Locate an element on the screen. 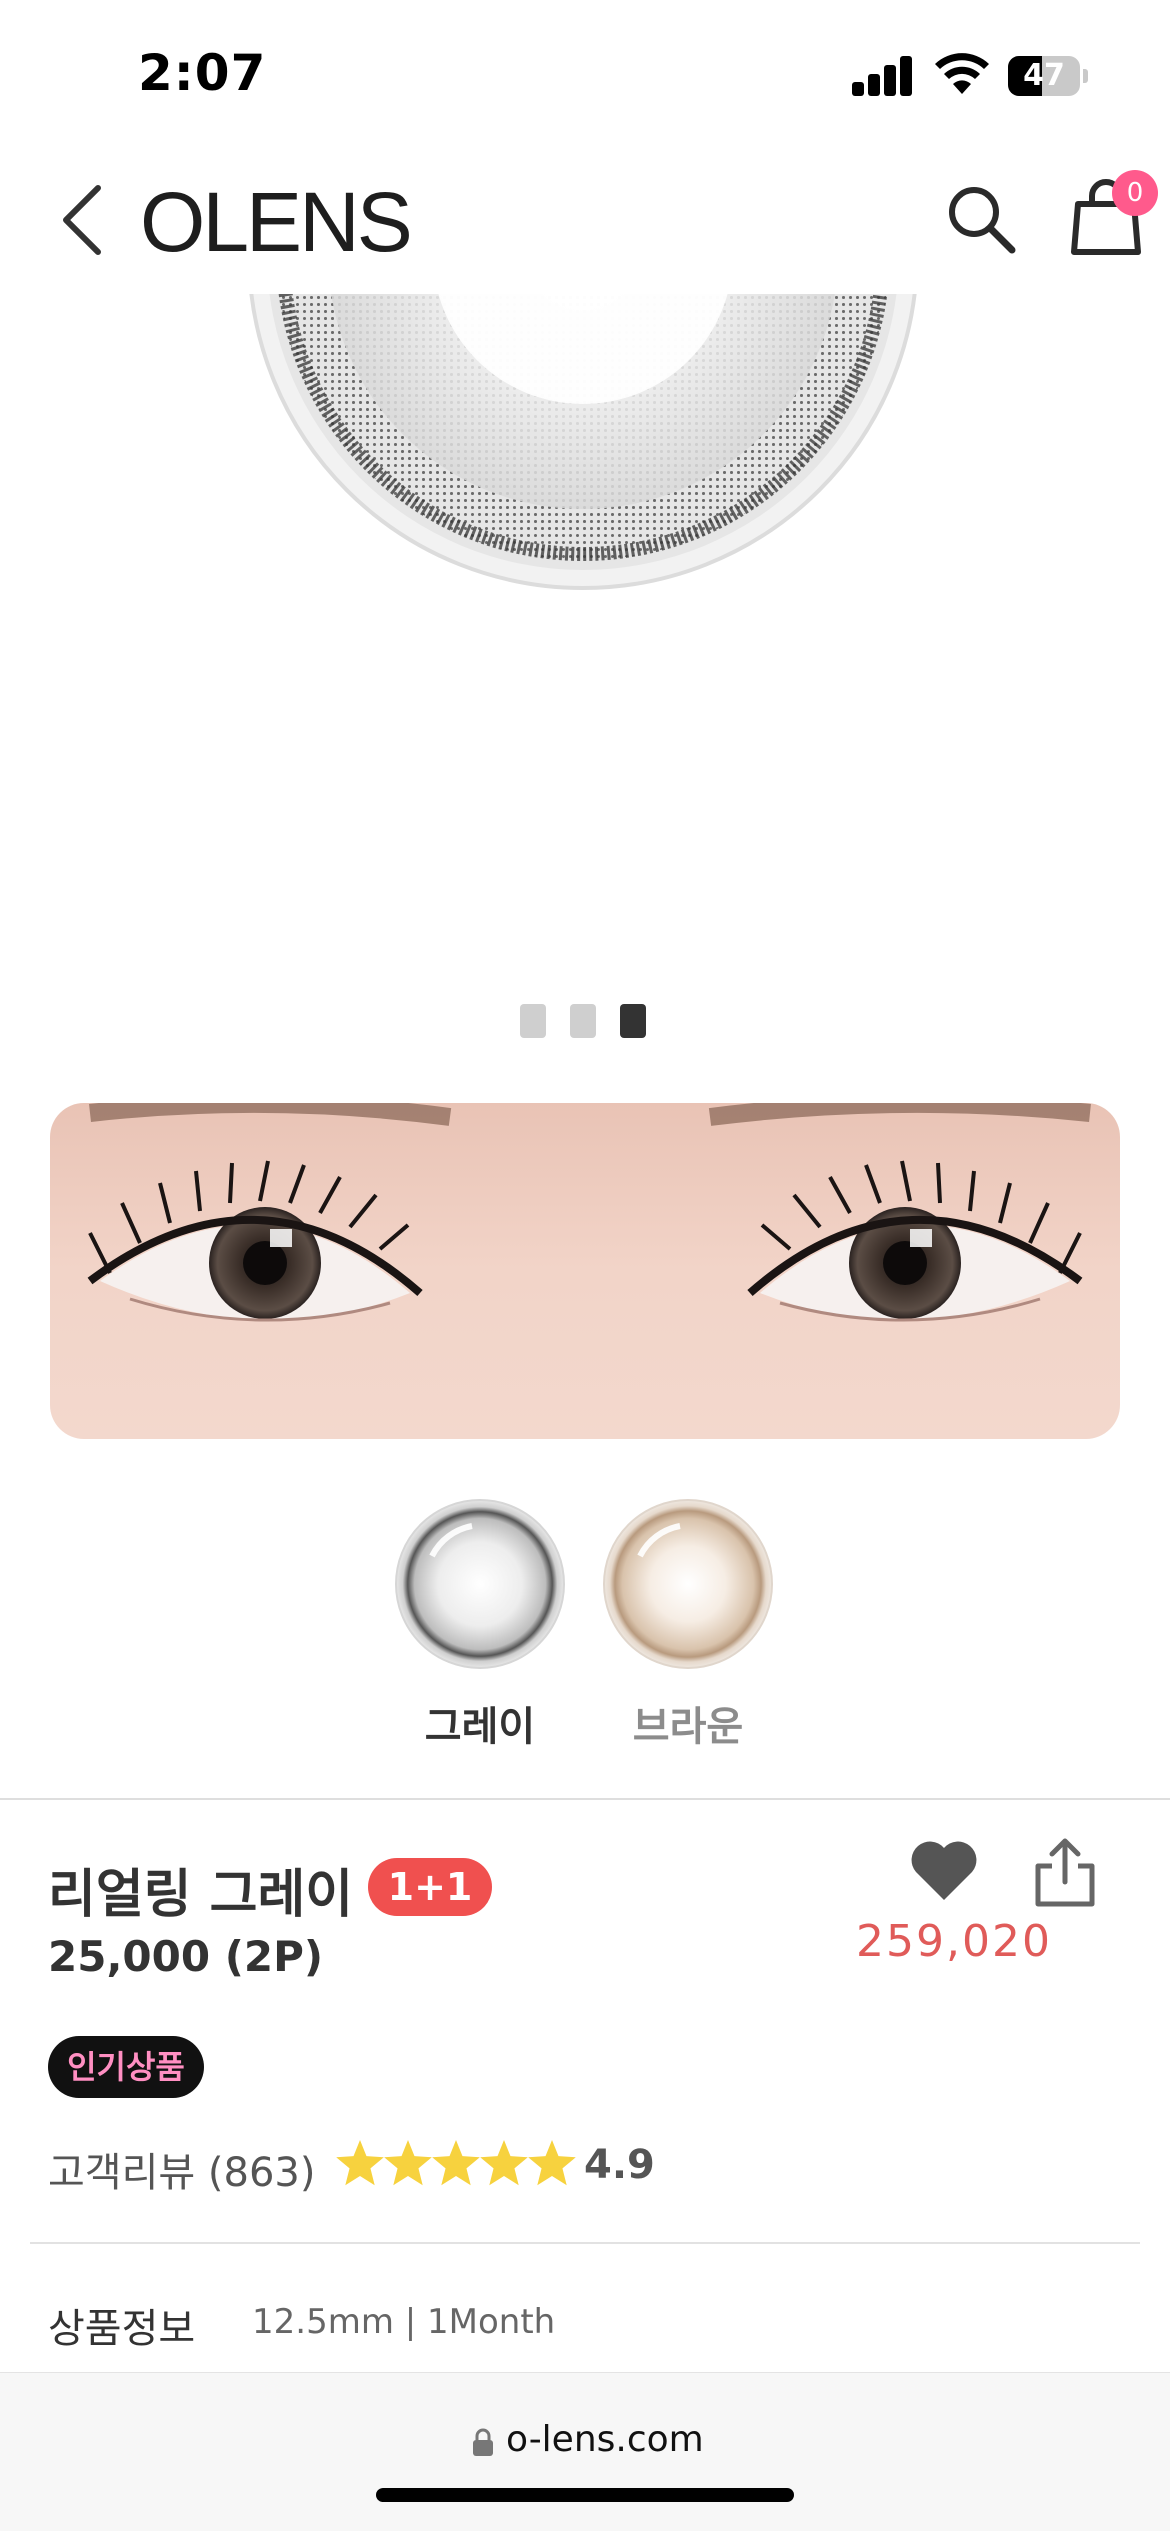 Image resolution: width=1170 pixels, height=2531 pixels. star-rating-icon is located at coordinates (456, 2163).